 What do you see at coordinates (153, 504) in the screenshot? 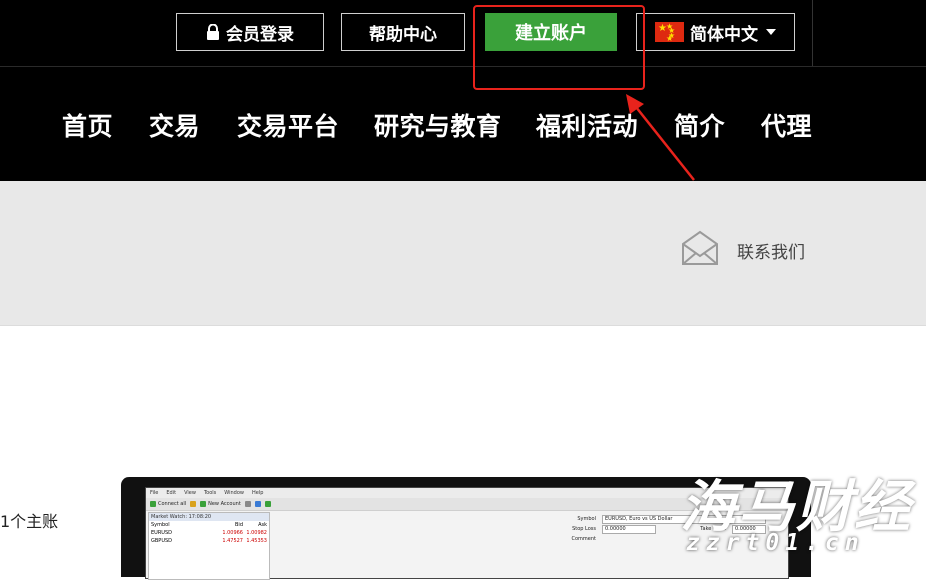
I see `connect-icon` at bounding box center [153, 504].